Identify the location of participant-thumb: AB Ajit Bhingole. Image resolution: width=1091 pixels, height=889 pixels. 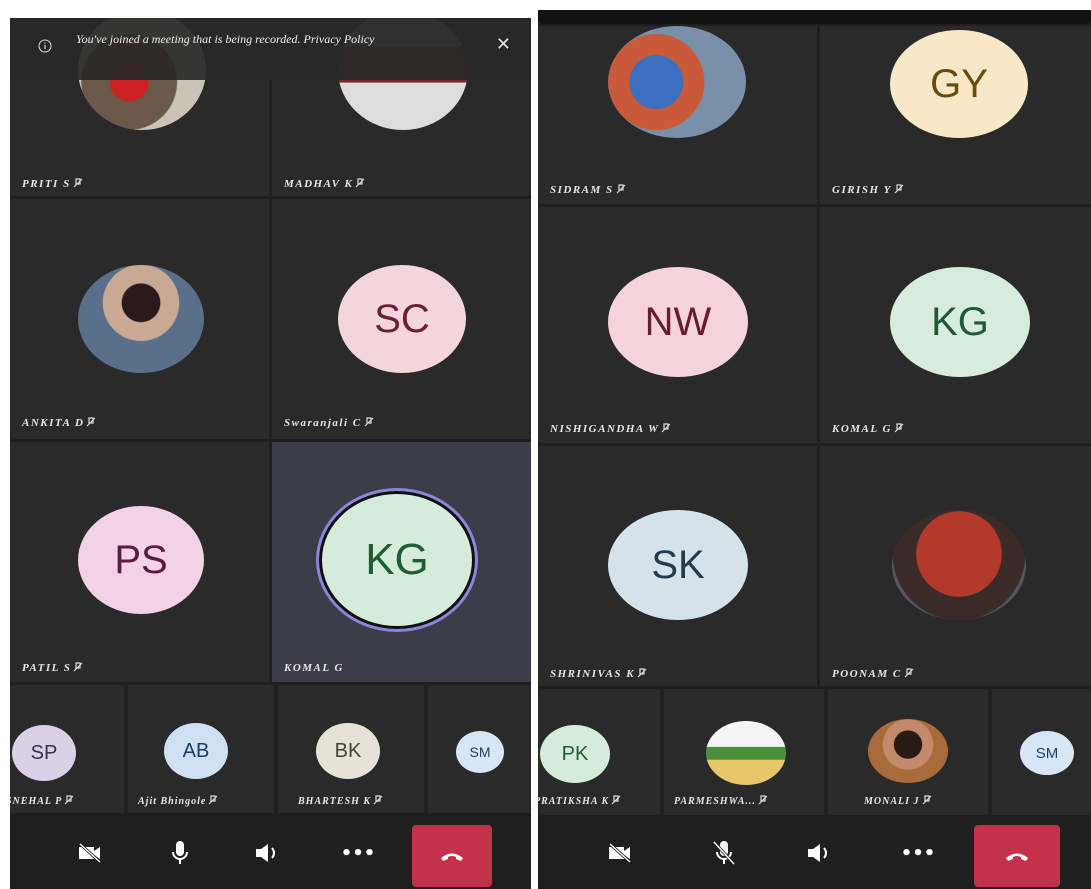
(201, 749).